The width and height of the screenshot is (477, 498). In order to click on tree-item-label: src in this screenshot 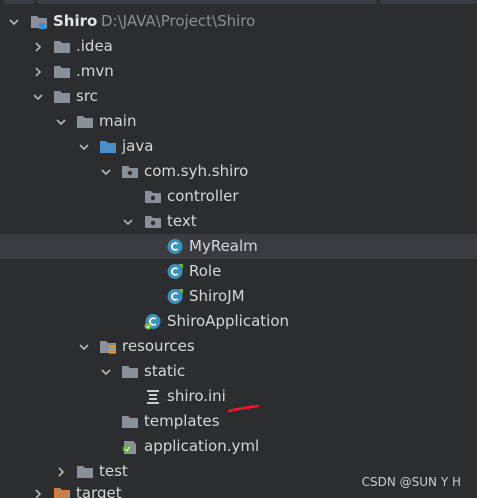, I will do `click(87, 96)`.